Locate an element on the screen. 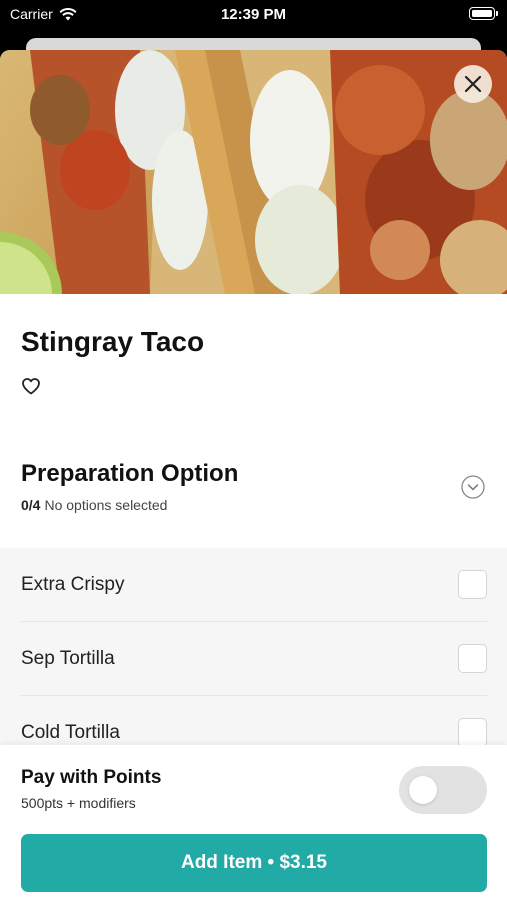  selected-status: No options selected is located at coordinates (106, 505).